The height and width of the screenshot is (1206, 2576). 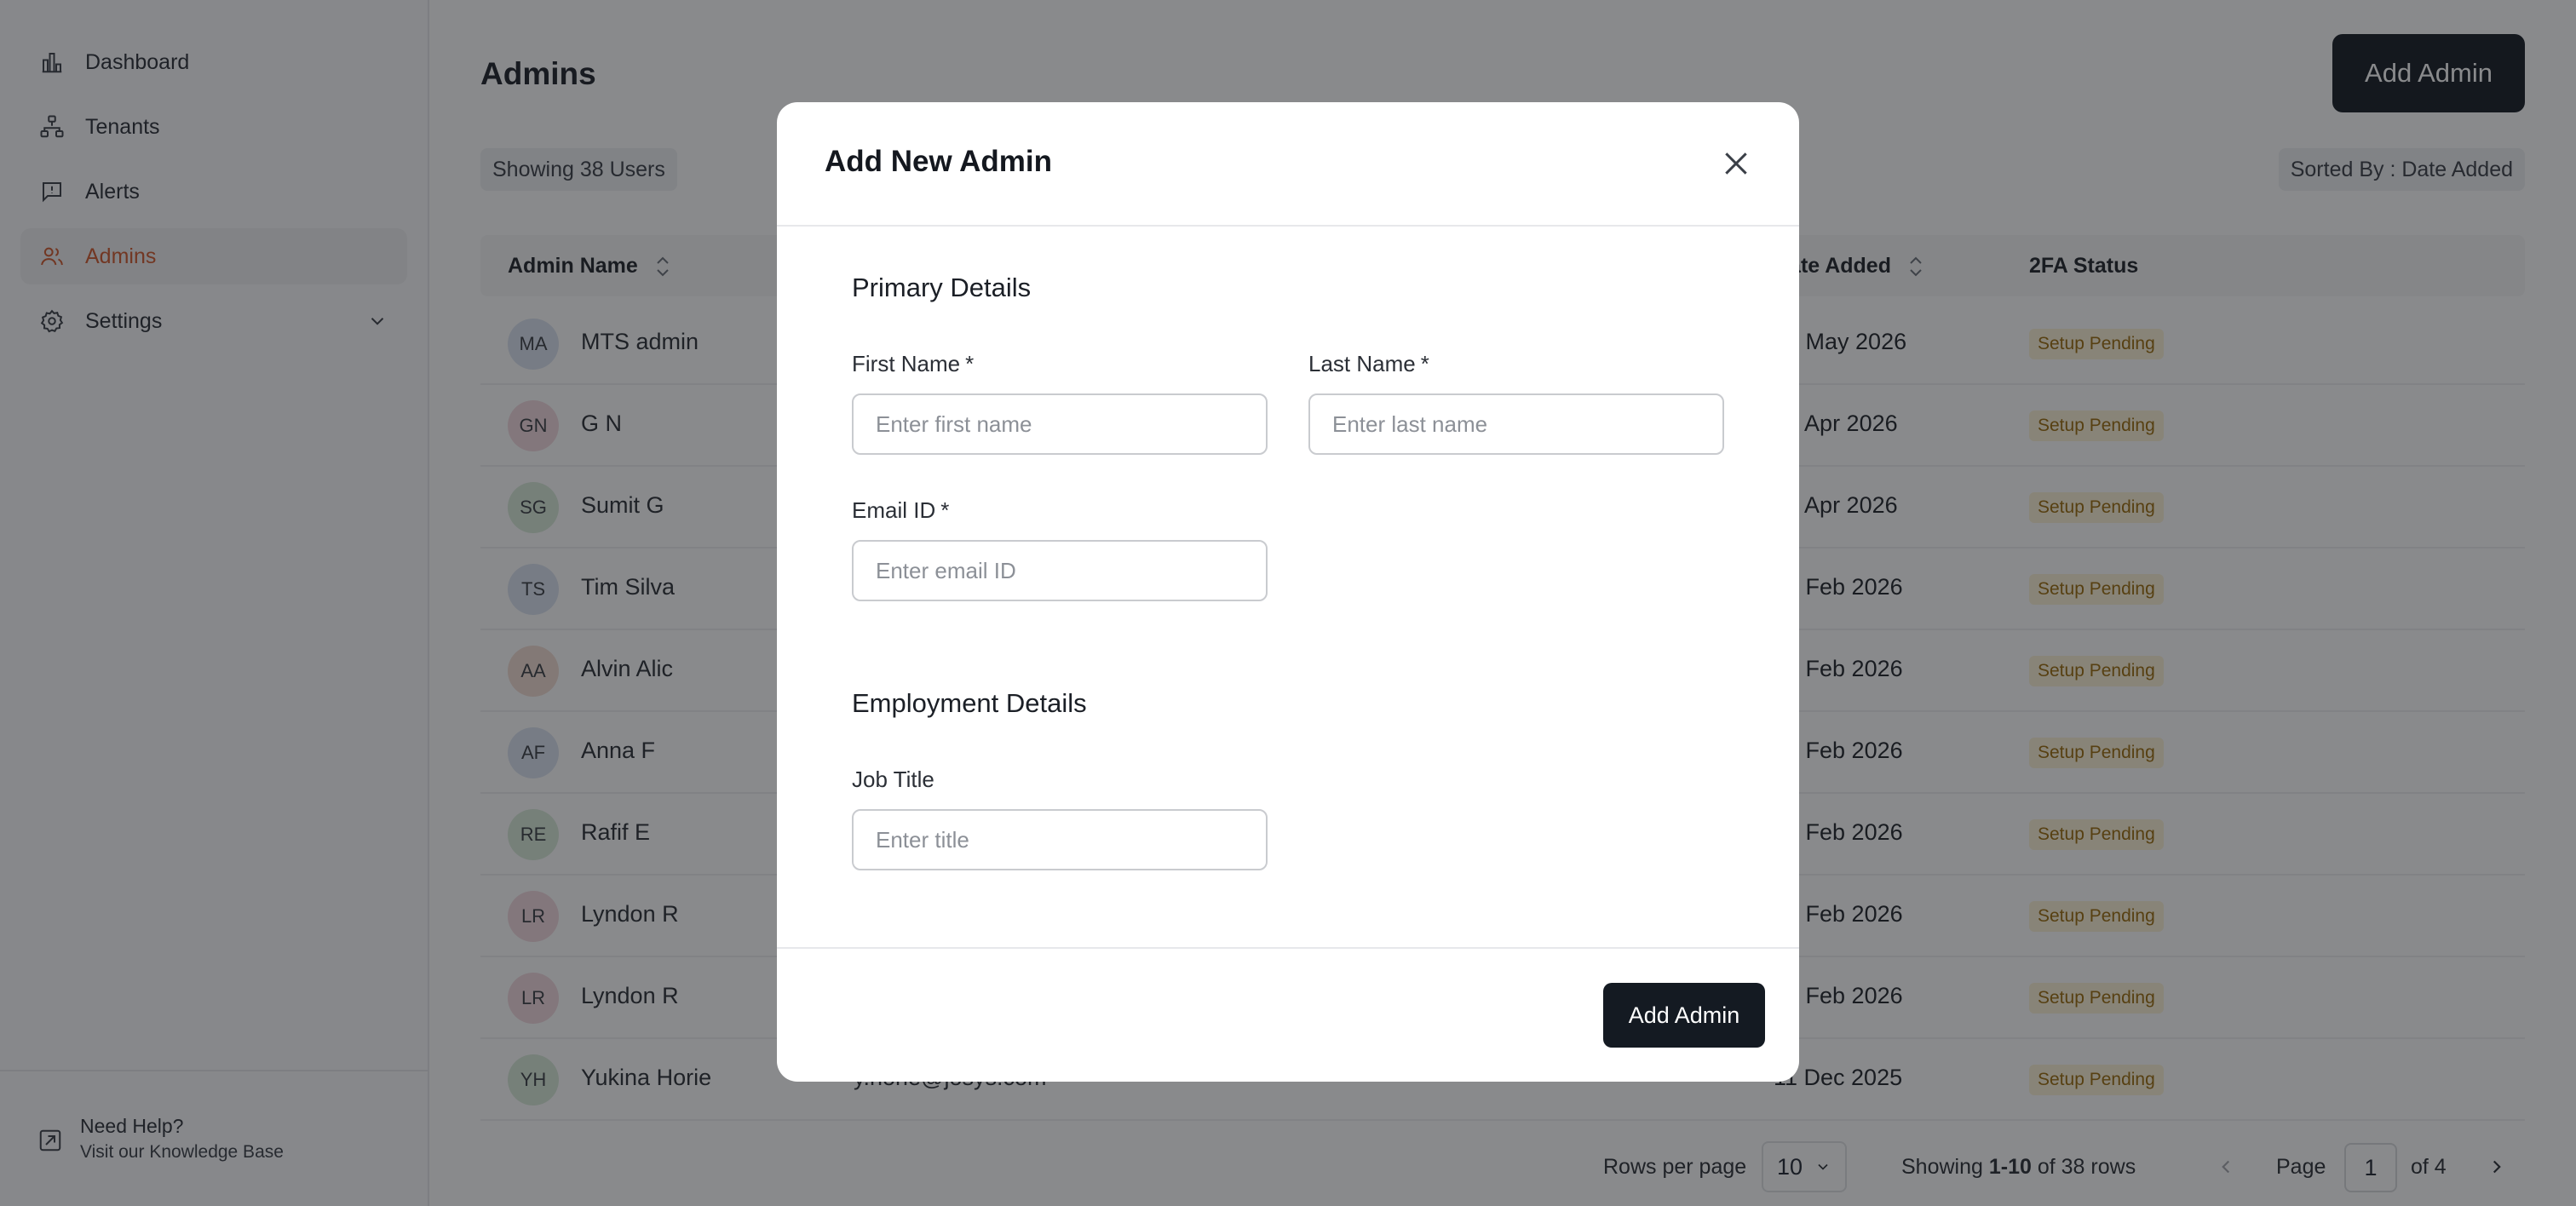 I want to click on modal-title: Add New Admin, so click(x=939, y=161).